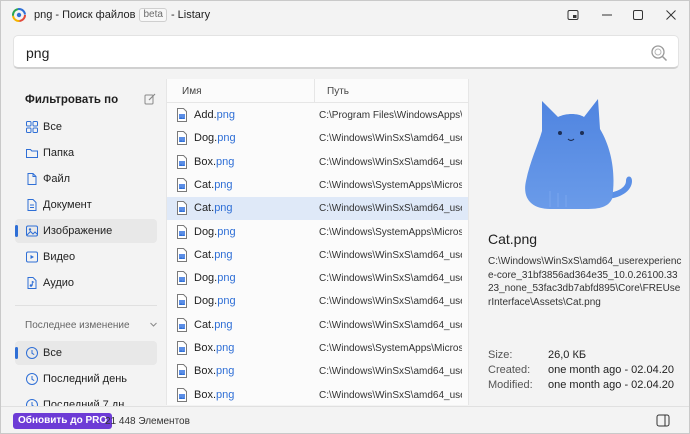  I want to click on file-name: Add.png, so click(214, 115).